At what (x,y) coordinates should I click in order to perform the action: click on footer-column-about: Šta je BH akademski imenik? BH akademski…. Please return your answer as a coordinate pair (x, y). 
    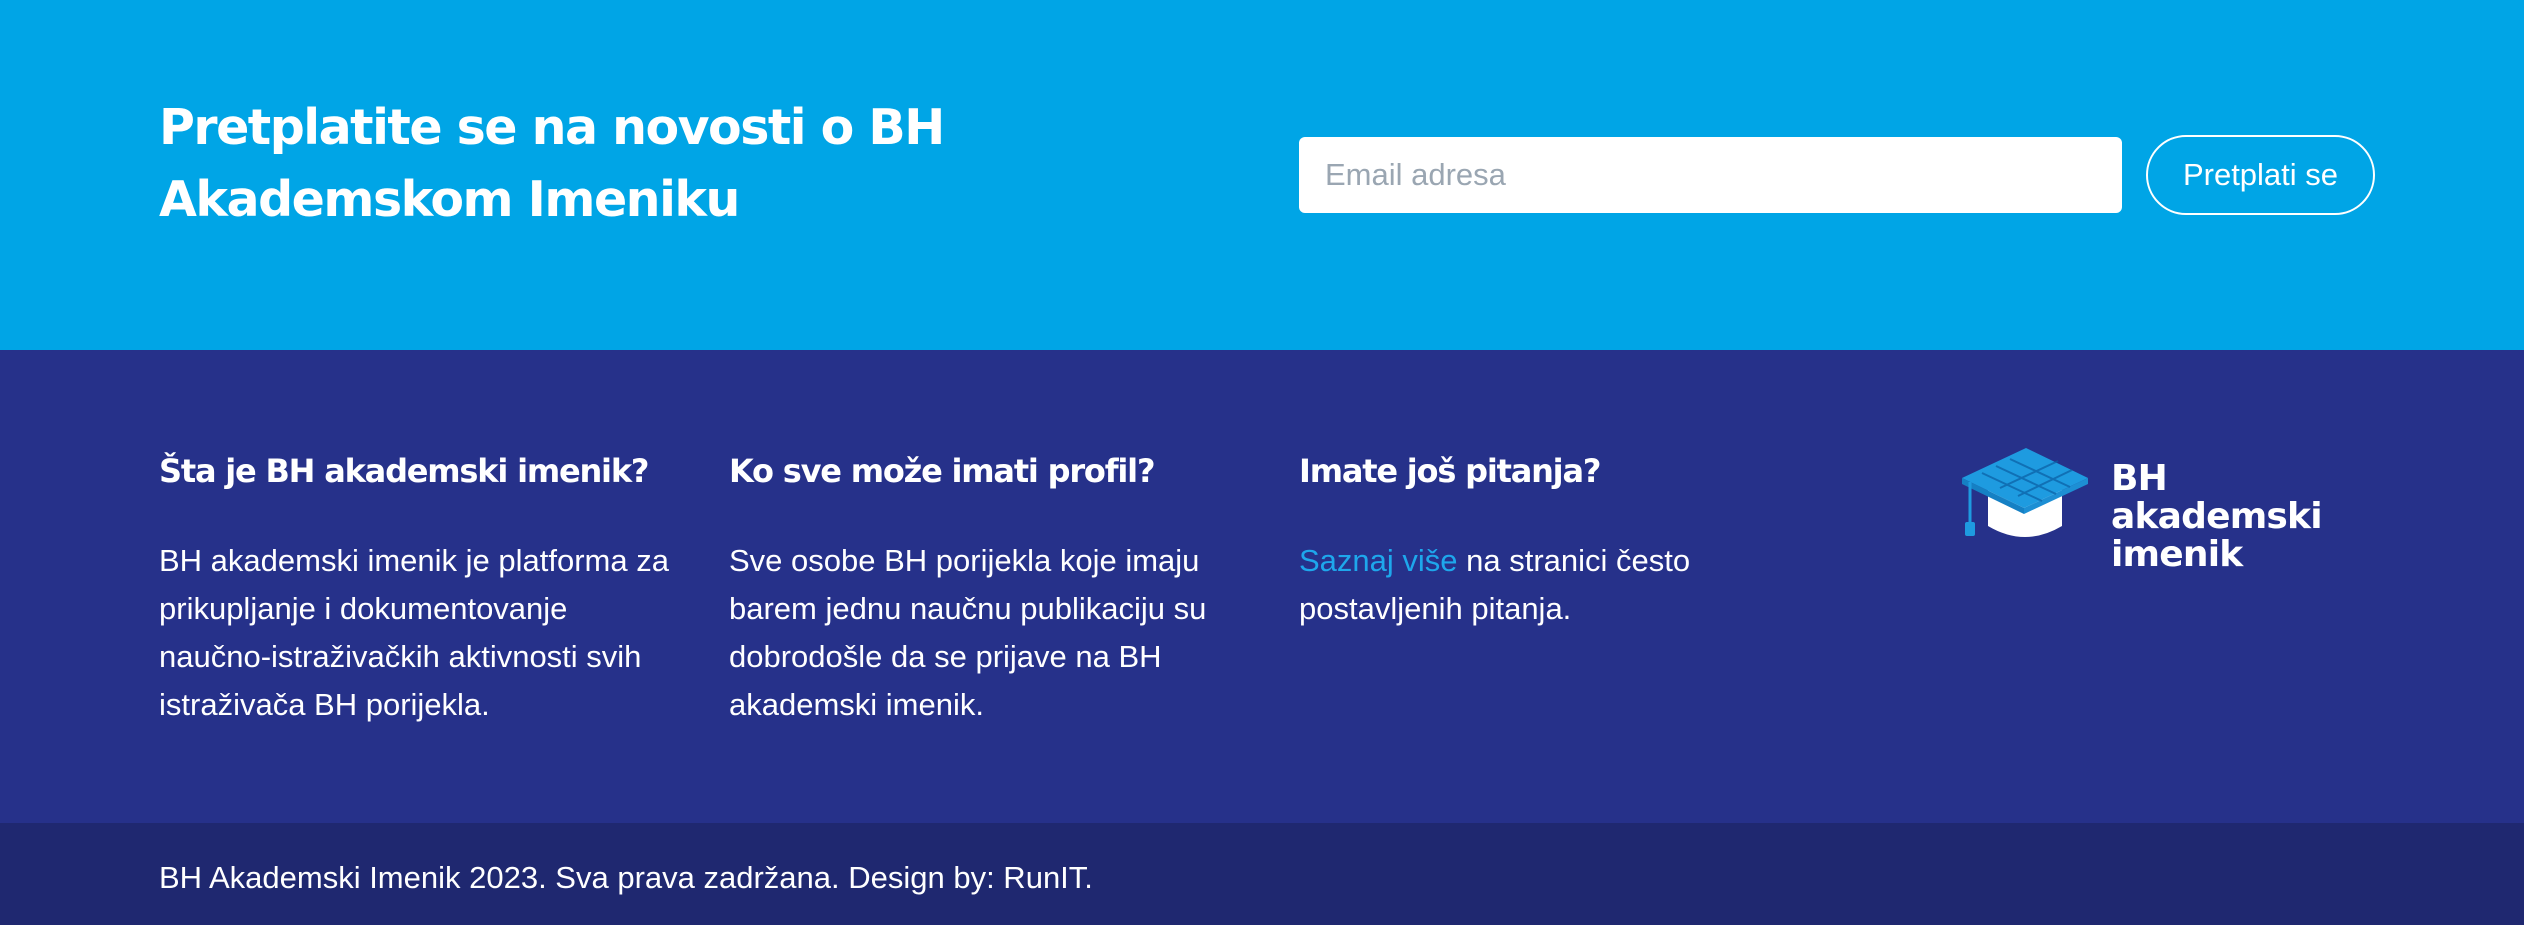
    Looking at the image, I should click on (419, 589).